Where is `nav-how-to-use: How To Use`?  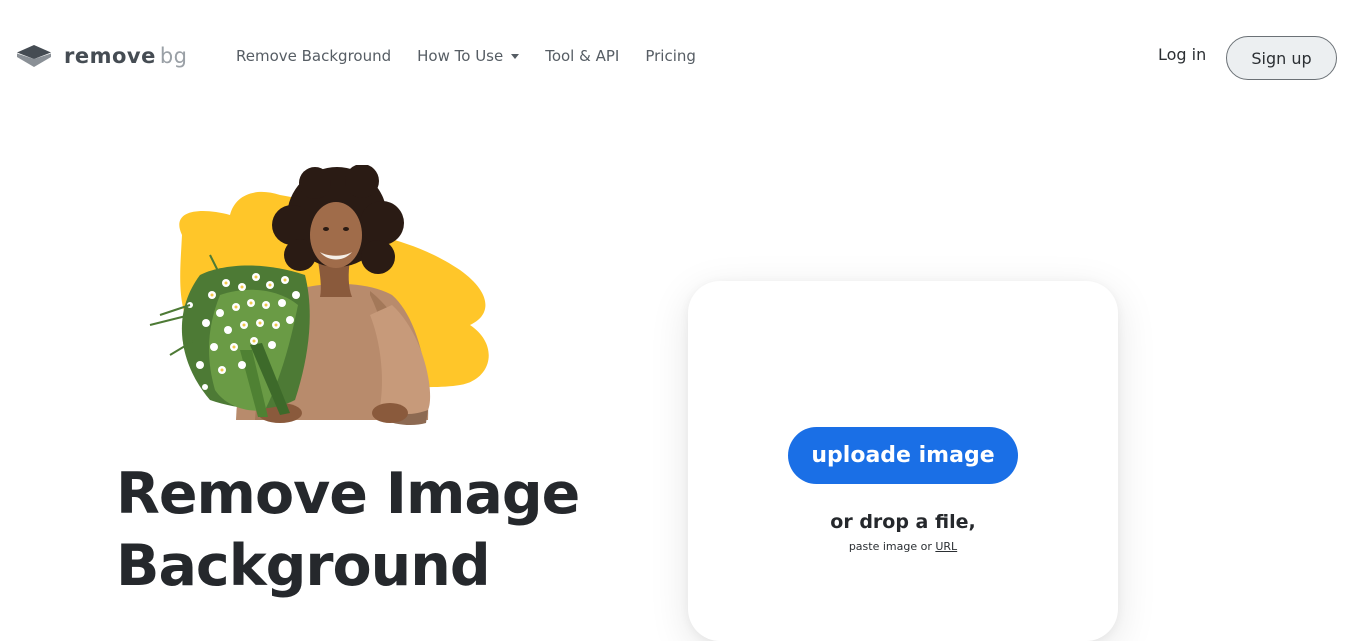 nav-how-to-use: How To Use is located at coordinates (468, 56).